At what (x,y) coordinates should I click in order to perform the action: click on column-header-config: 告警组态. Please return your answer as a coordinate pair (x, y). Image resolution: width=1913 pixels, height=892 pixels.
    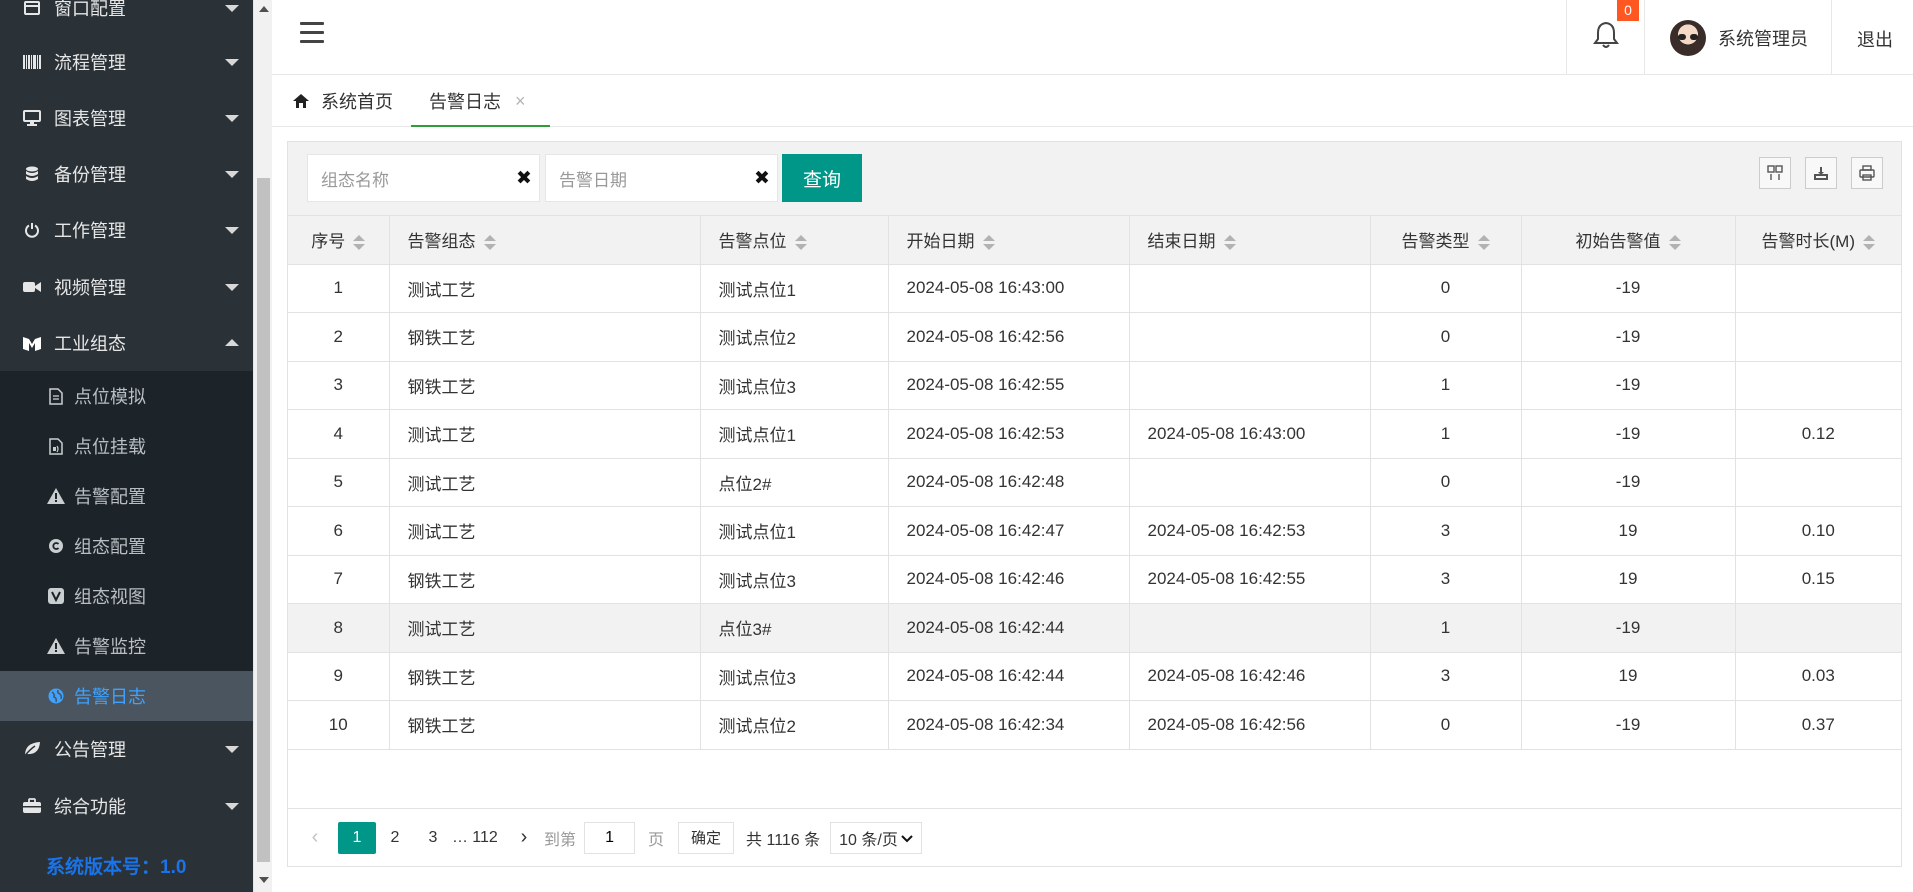
    Looking at the image, I should click on (545, 240).